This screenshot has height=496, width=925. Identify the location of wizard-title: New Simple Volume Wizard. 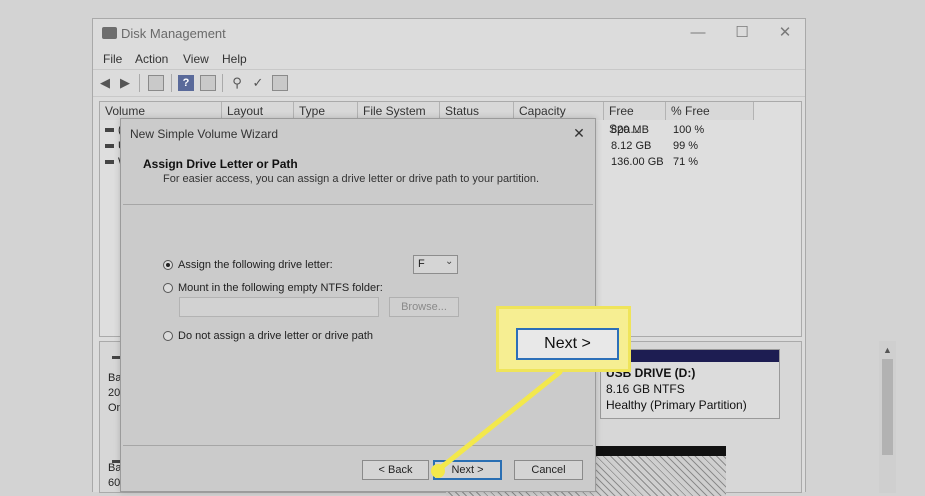
(204, 134).